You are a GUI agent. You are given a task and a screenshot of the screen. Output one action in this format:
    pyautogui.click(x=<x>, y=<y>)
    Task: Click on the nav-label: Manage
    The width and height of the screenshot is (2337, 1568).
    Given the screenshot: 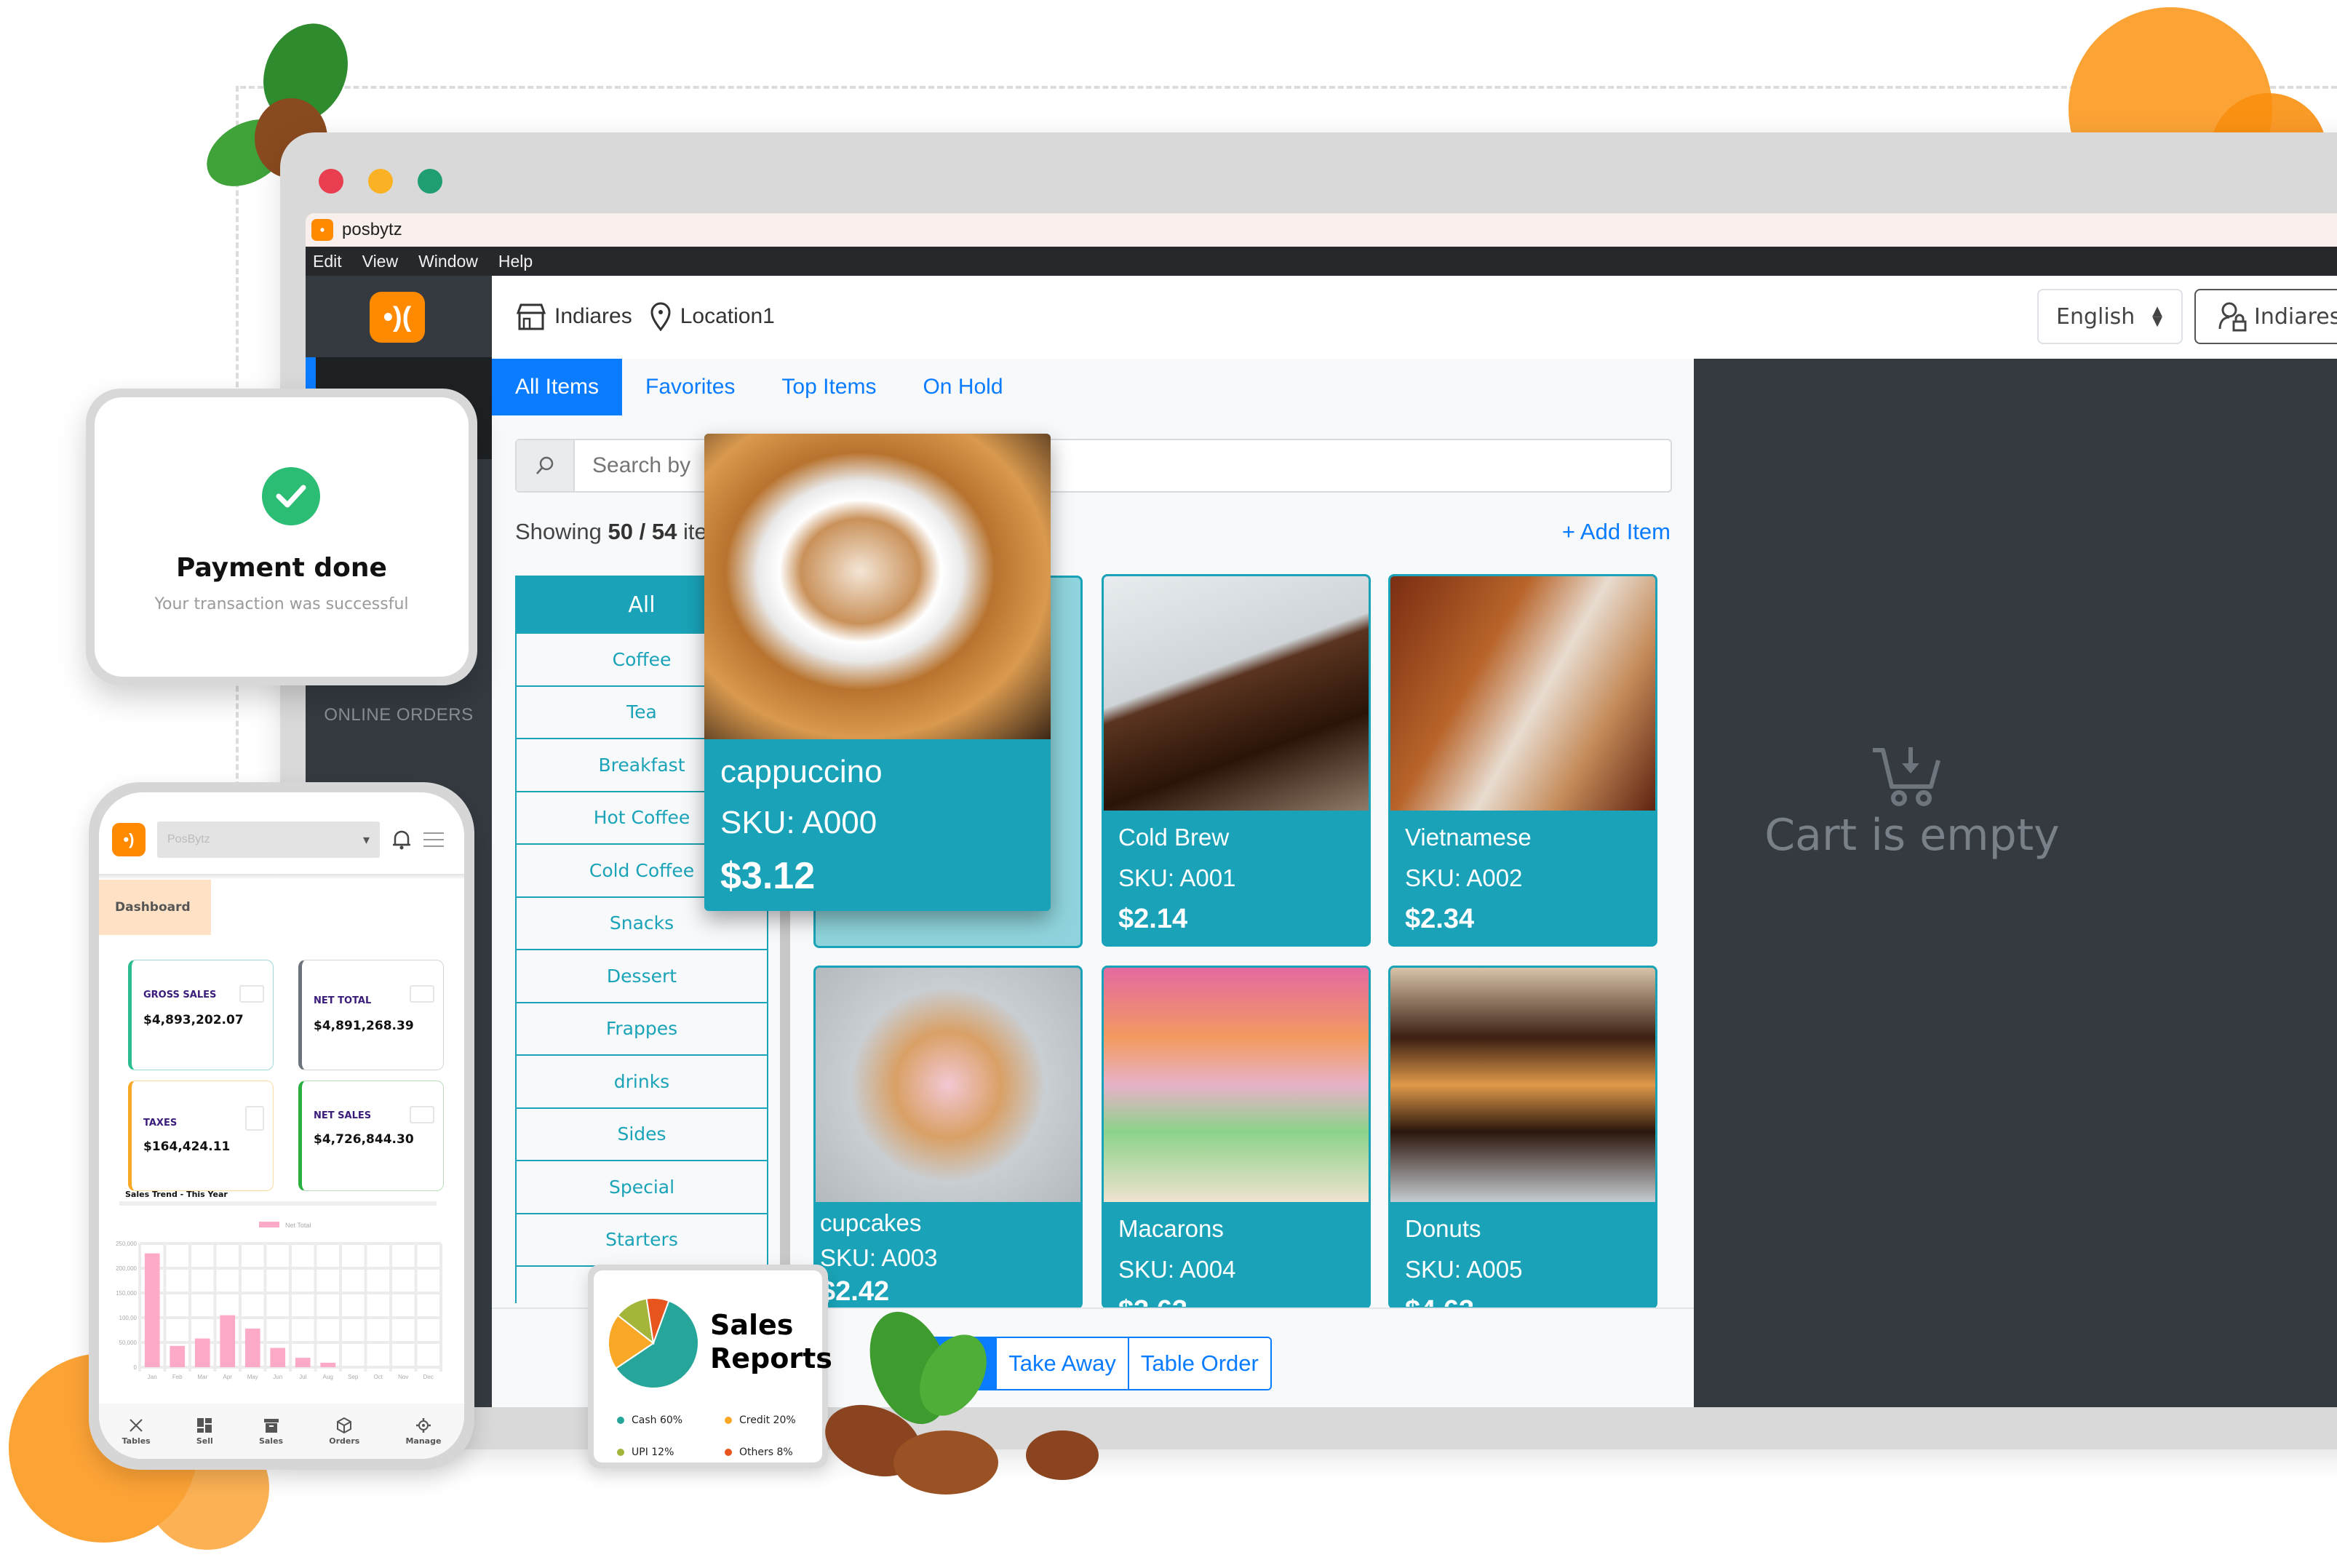 What is the action you would take?
    pyautogui.click(x=423, y=1441)
    